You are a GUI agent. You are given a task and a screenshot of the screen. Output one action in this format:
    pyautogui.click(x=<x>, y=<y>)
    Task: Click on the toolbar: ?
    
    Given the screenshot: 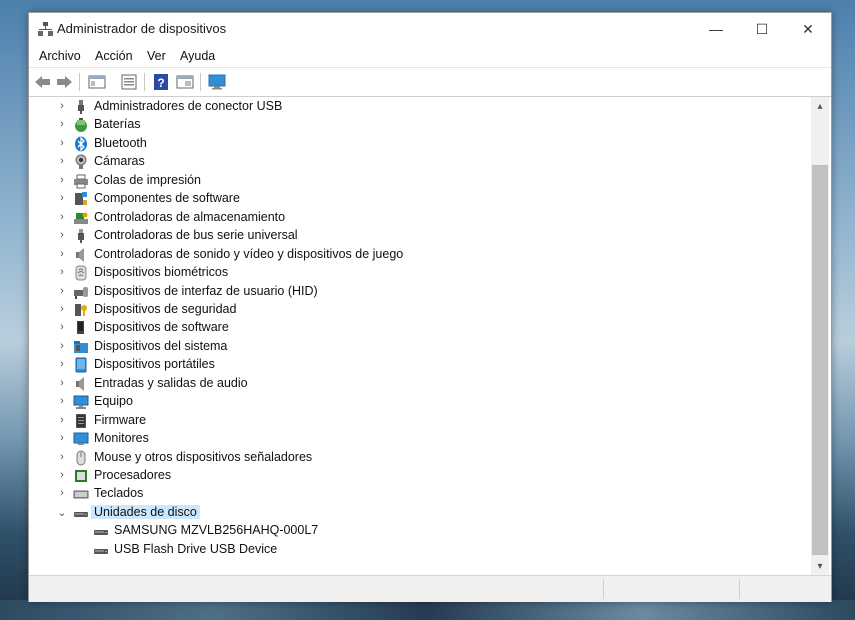 What is the action you would take?
    pyautogui.click(x=430, y=82)
    